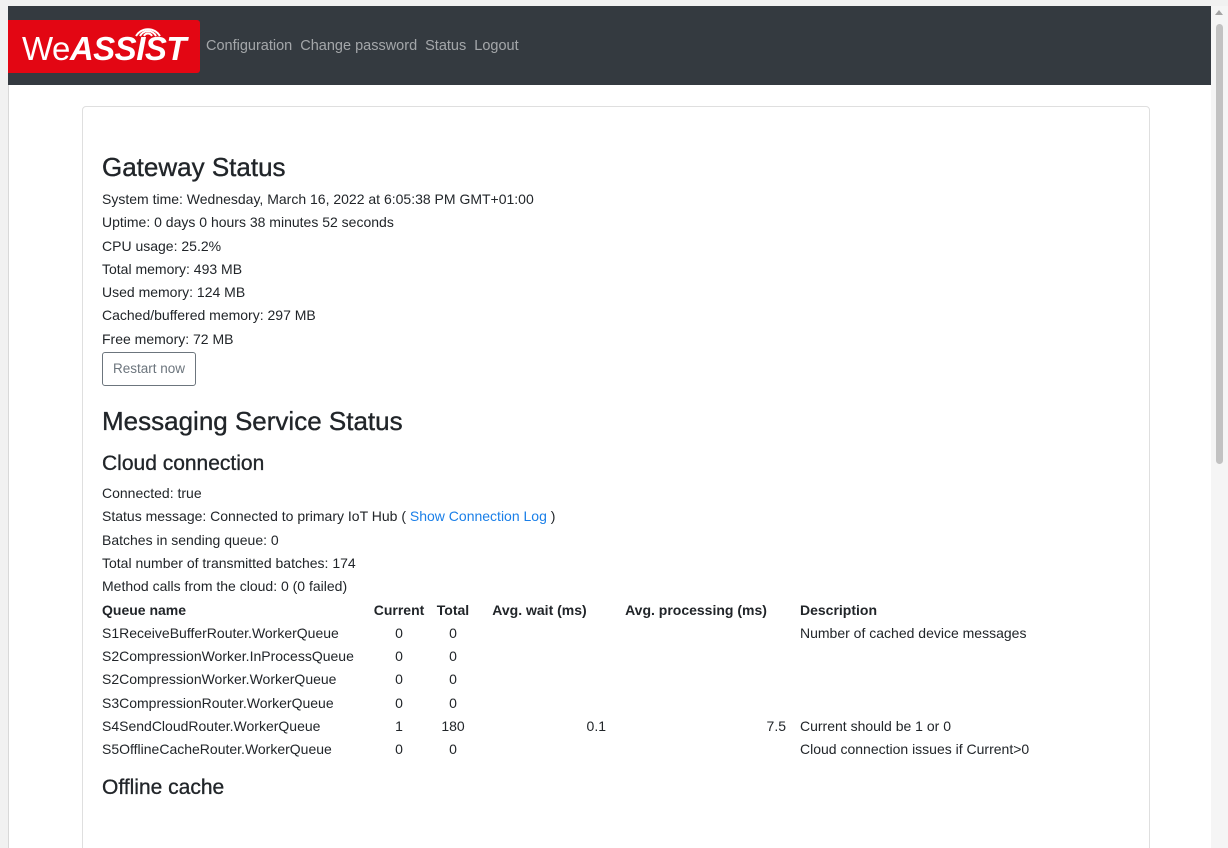 The image size is (1228, 848). What do you see at coordinates (218, 702) in the screenshot?
I see `queue-name-cell: S3CompressionRouter.WorkerQueue` at bounding box center [218, 702].